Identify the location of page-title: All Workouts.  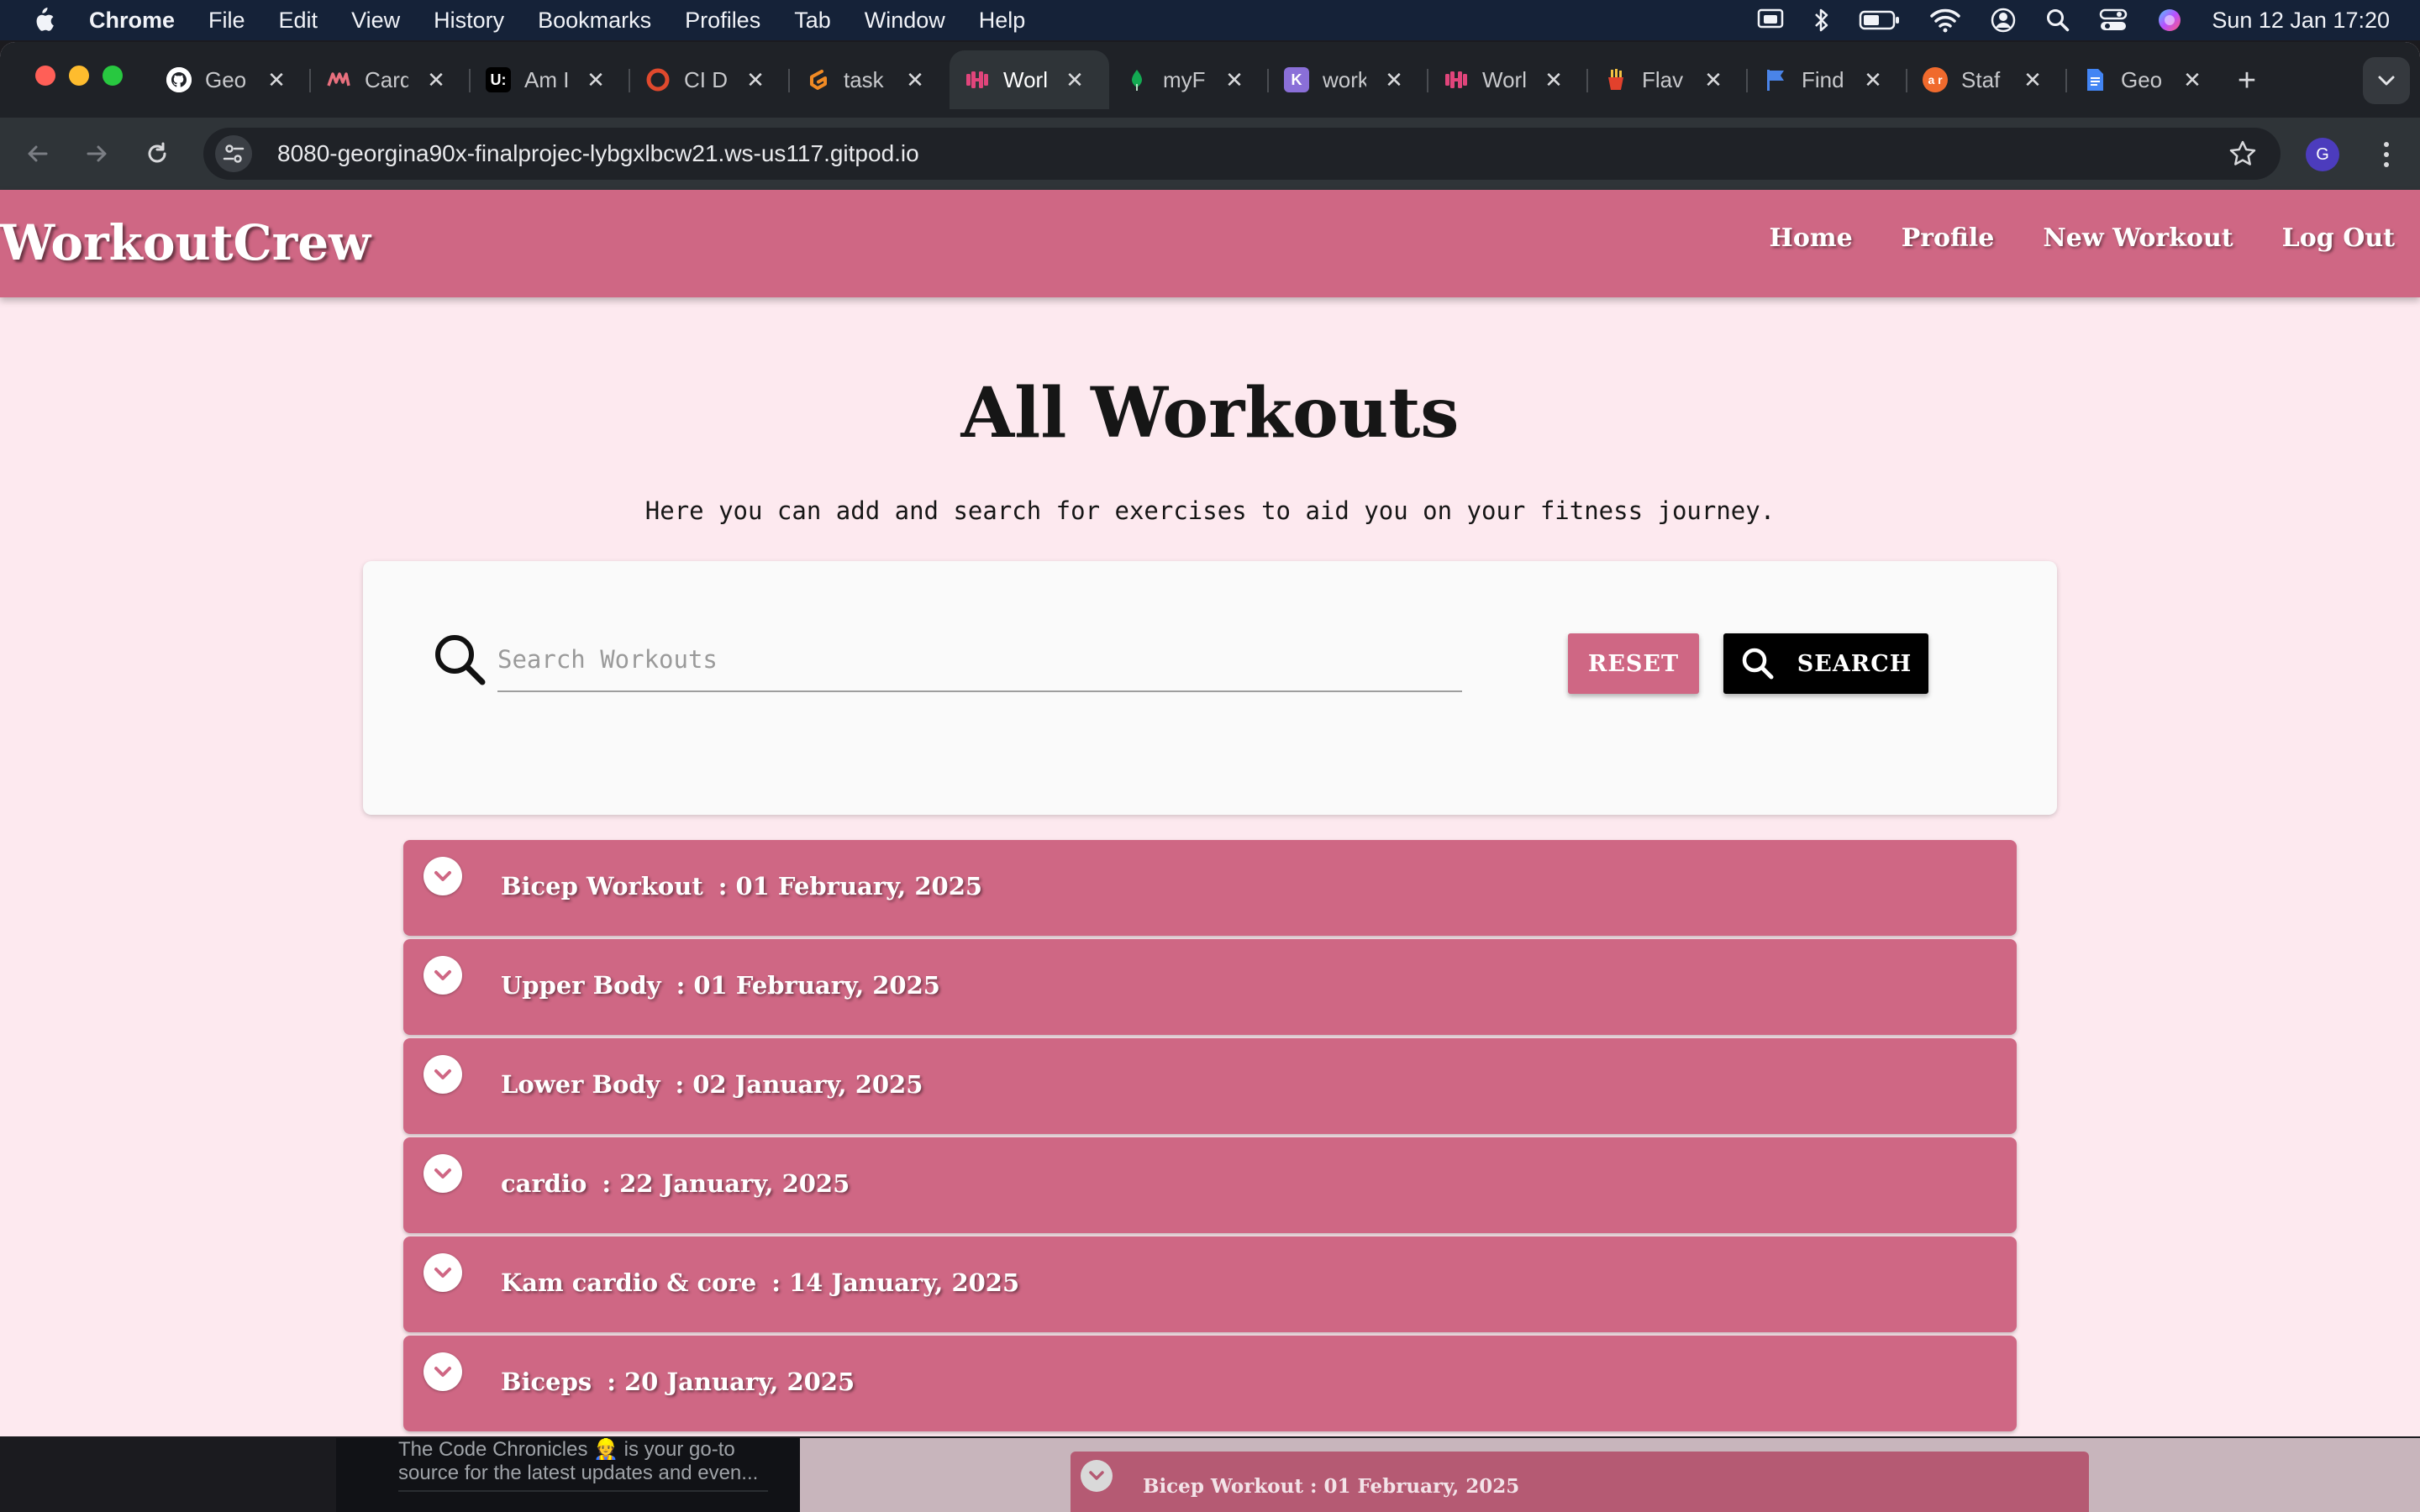
(1210, 413).